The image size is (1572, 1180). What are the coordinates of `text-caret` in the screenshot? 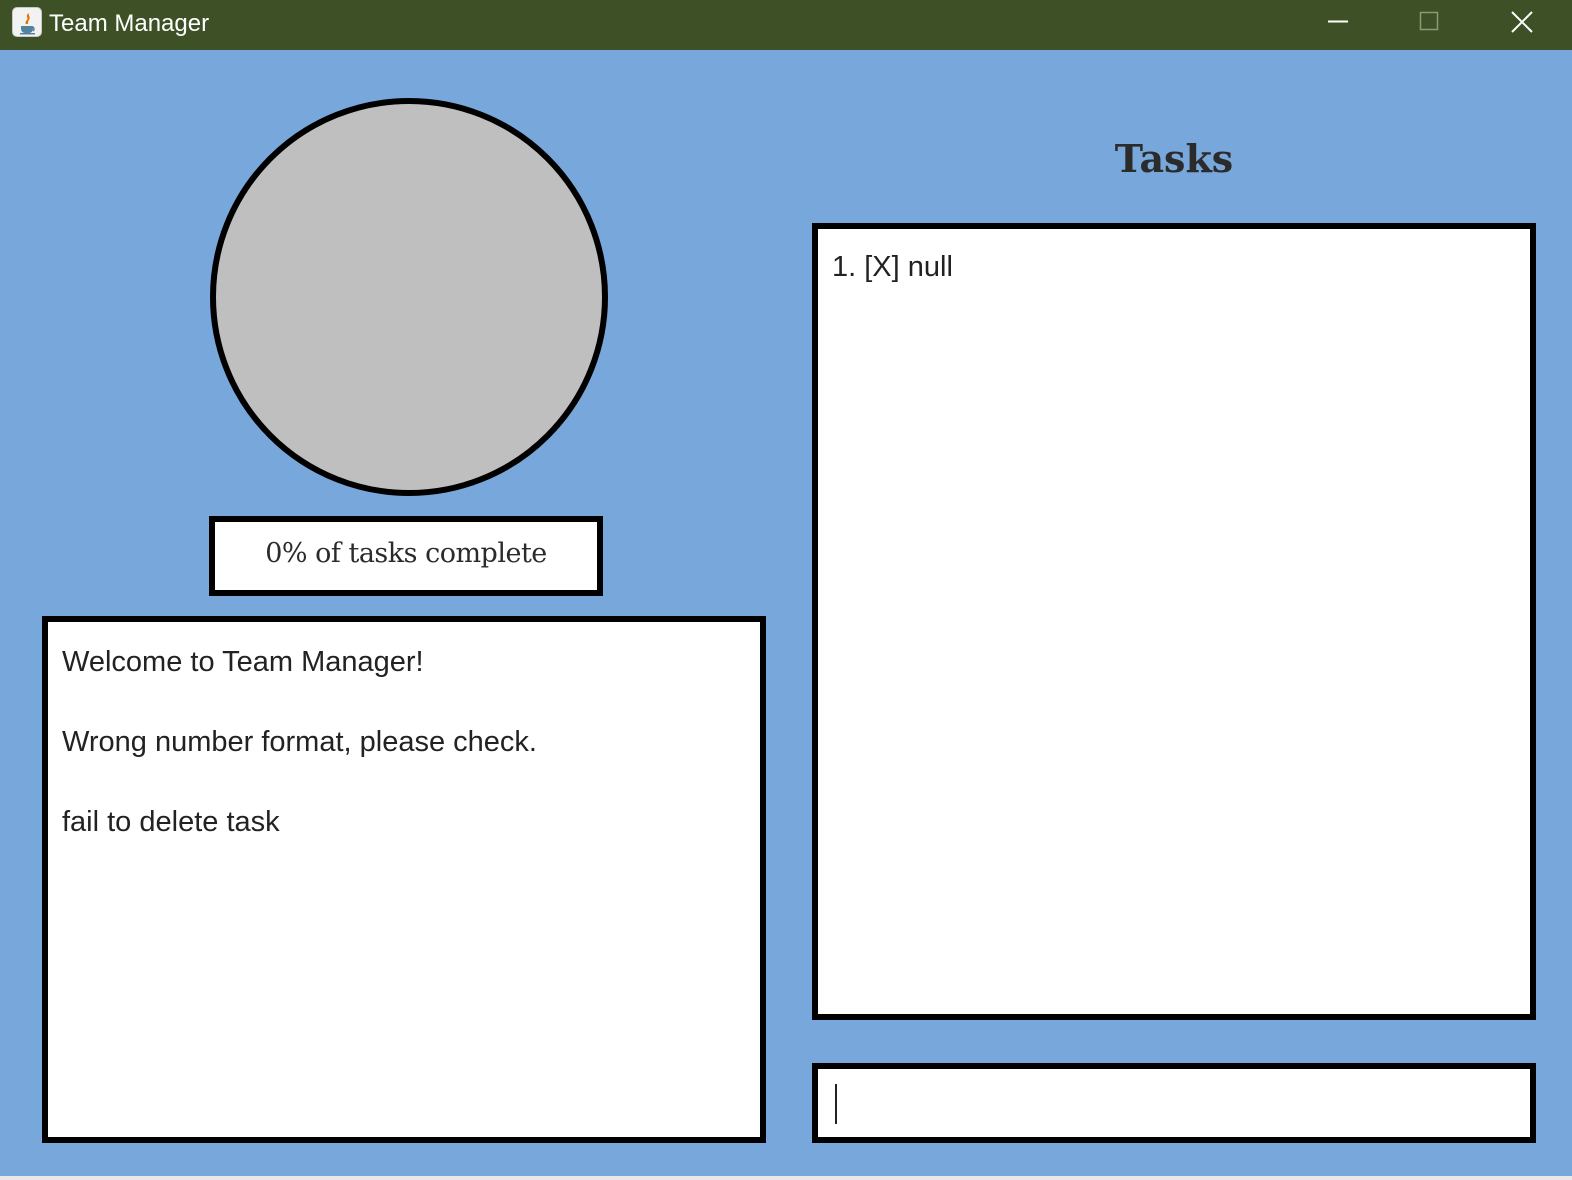 It's located at (836, 1104).